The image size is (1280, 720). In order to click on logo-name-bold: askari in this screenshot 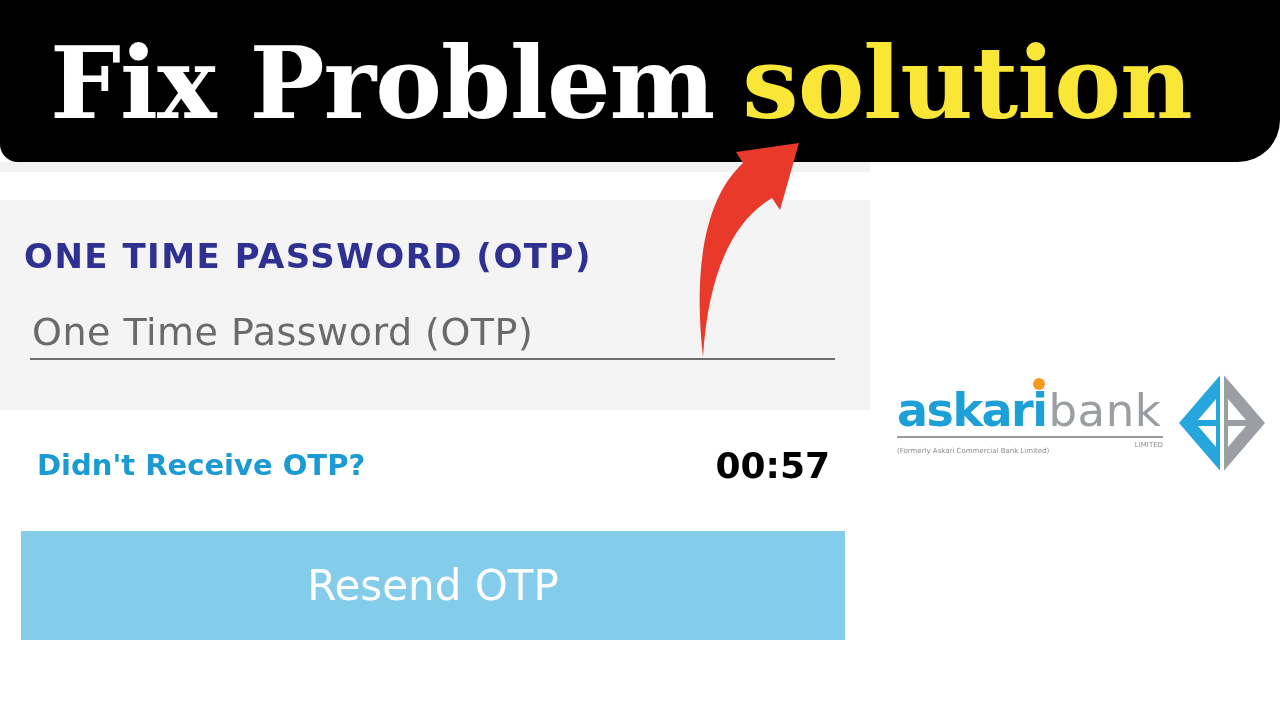, I will do `click(972, 410)`.